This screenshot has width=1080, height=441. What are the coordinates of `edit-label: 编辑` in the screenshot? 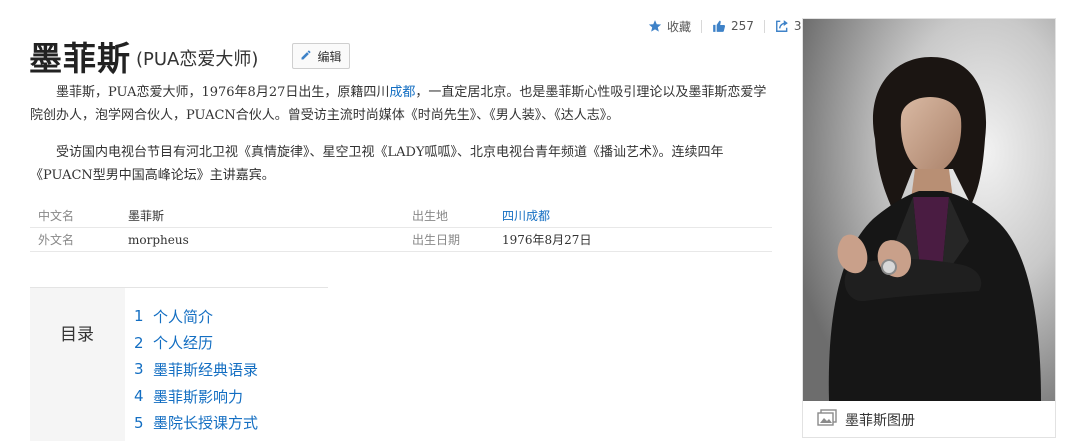 It's located at (329, 56).